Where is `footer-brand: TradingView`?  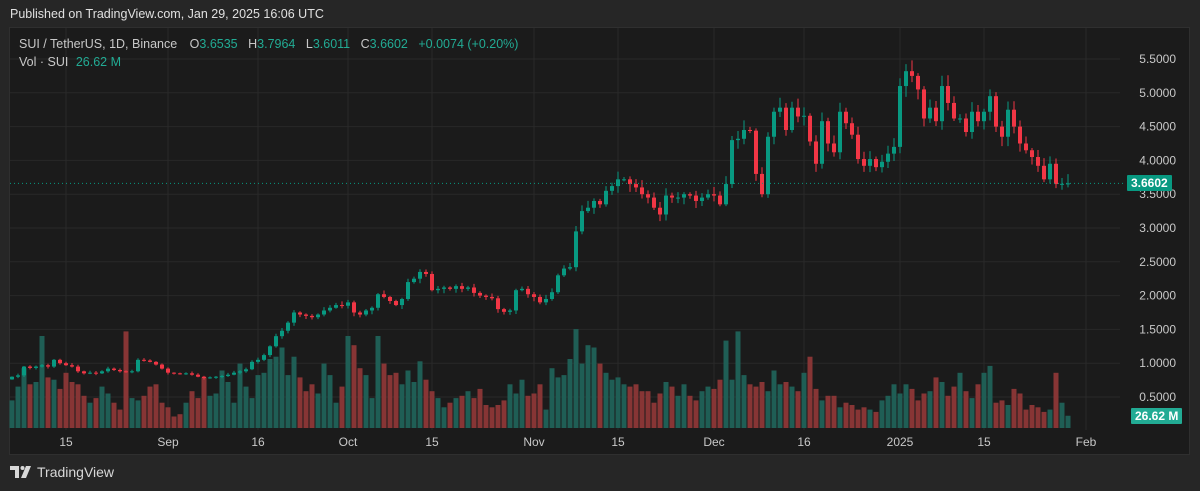 footer-brand: TradingView is located at coordinates (62, 472).